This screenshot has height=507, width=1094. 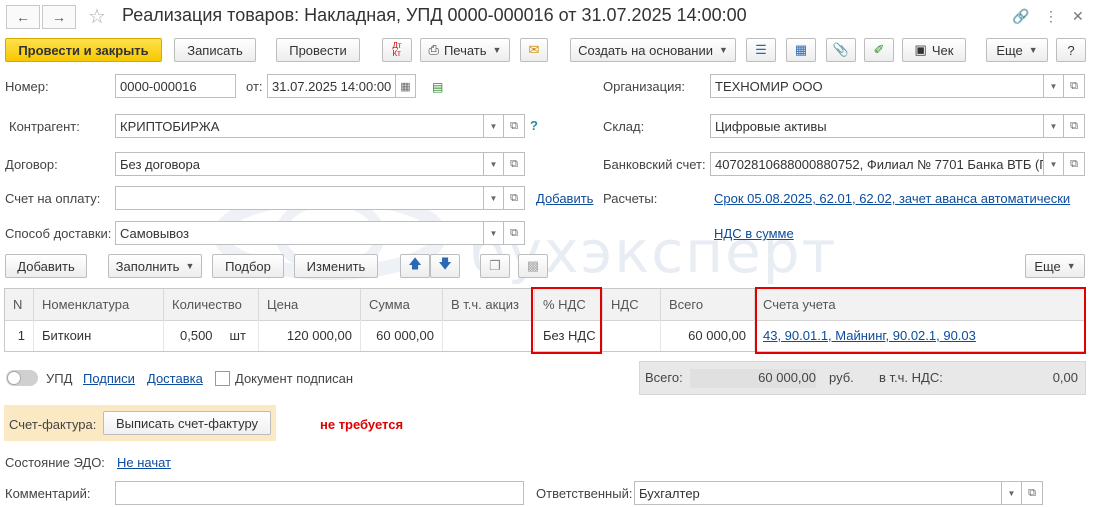 I want to click on warehouse-open-icon: ⧉, so click(x=1074, y=126).